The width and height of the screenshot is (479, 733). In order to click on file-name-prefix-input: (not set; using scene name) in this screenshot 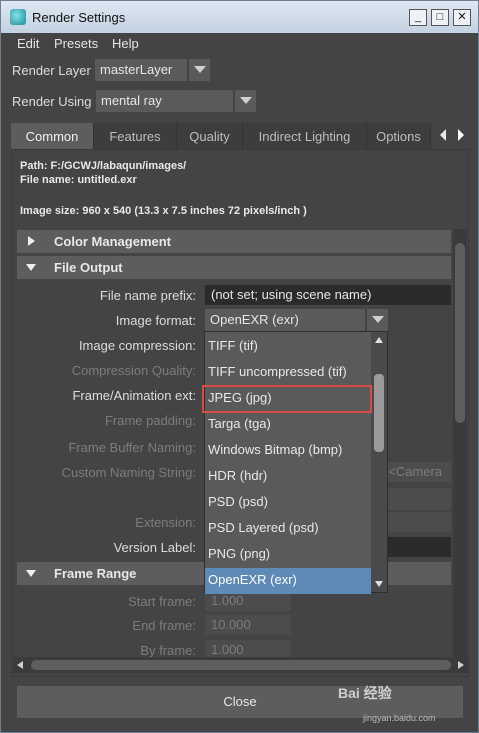, I will do `click(328, 295)`.